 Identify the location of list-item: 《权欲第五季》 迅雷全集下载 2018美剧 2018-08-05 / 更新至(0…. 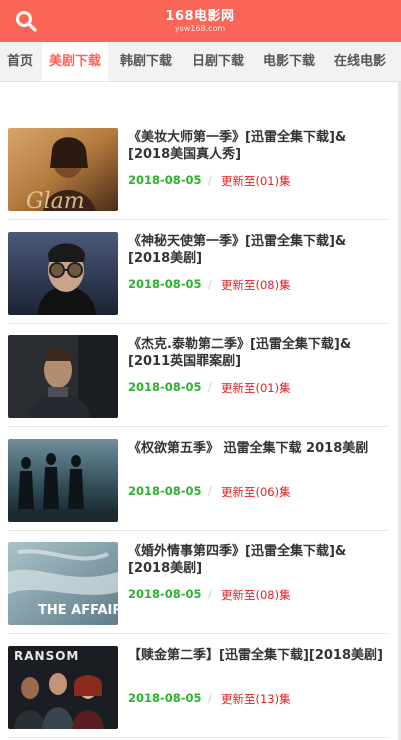
(198, 479).